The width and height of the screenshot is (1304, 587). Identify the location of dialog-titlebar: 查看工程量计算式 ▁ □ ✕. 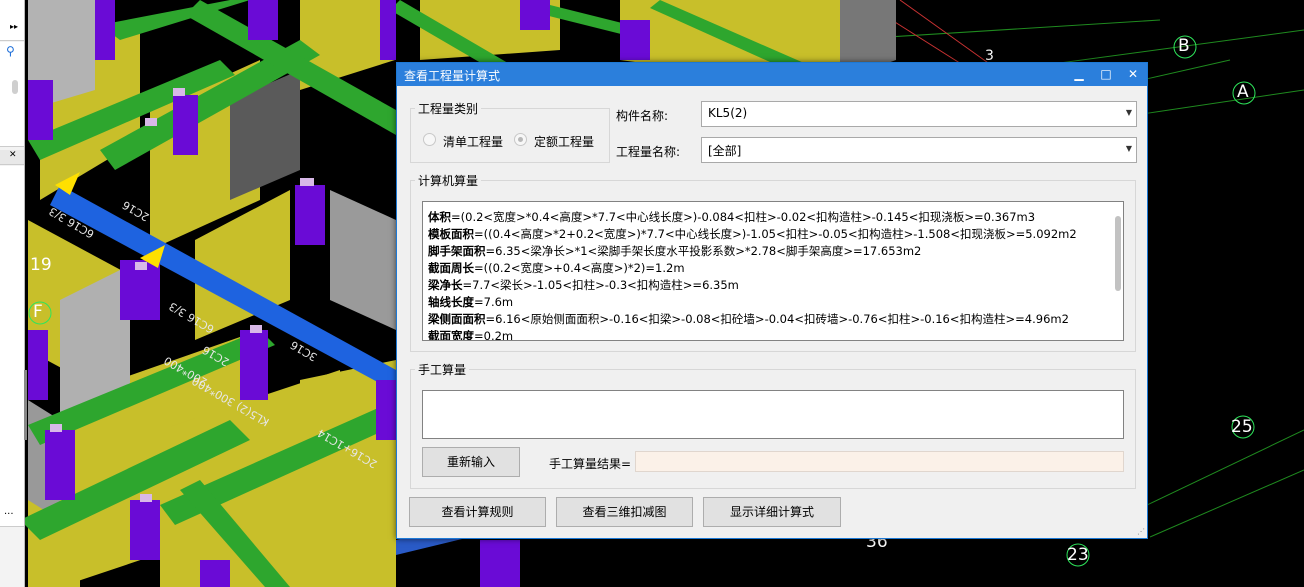
(772, 74).